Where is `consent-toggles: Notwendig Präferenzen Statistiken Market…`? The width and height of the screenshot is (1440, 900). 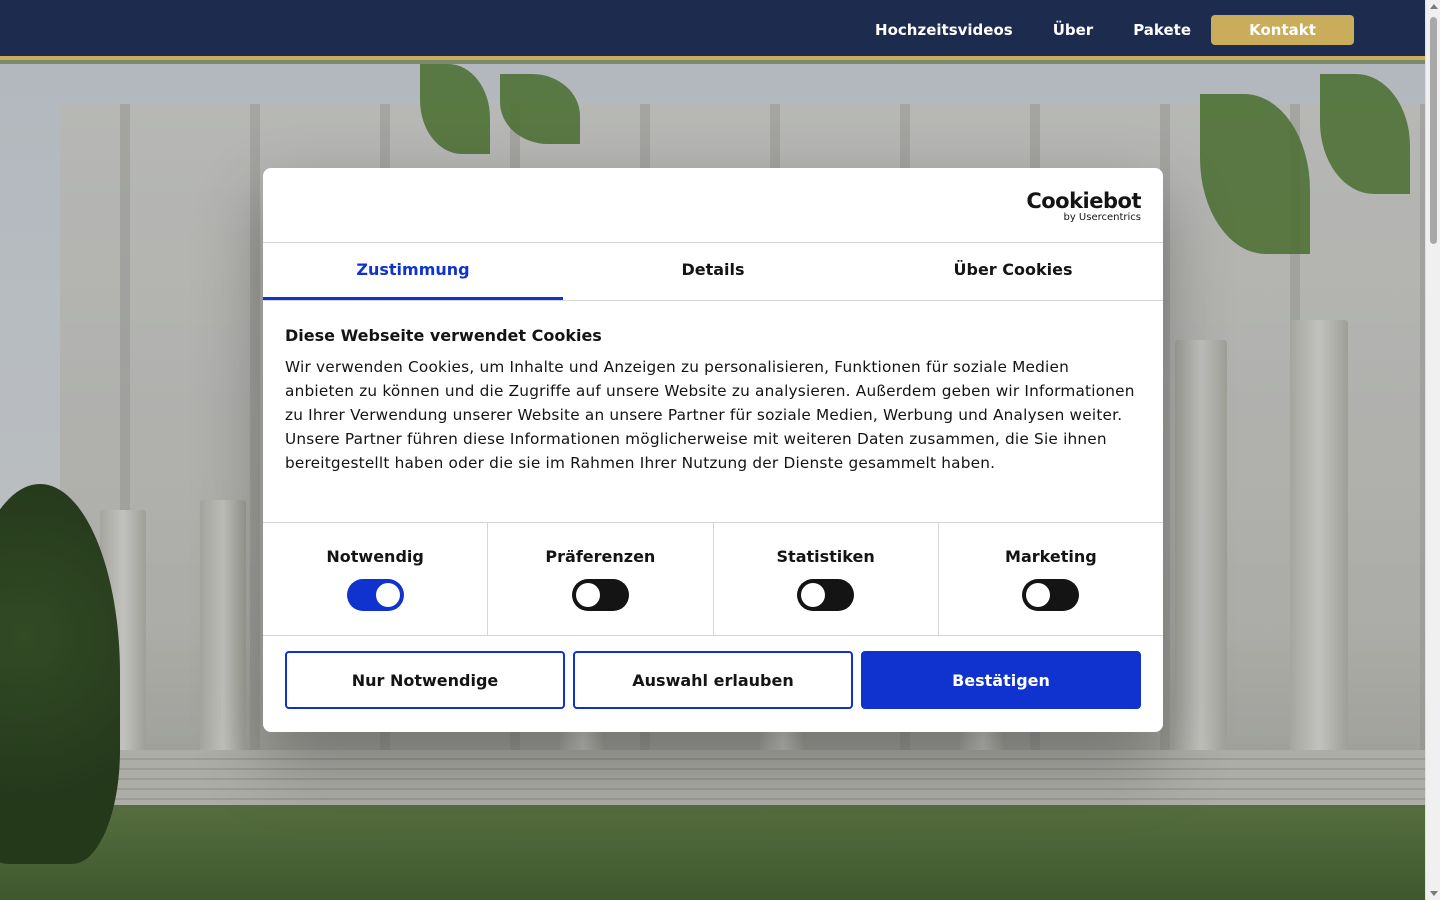 consent-toggles: Notwendig Präferenzen Statistiken Market… is located at coordinates (713, 579).